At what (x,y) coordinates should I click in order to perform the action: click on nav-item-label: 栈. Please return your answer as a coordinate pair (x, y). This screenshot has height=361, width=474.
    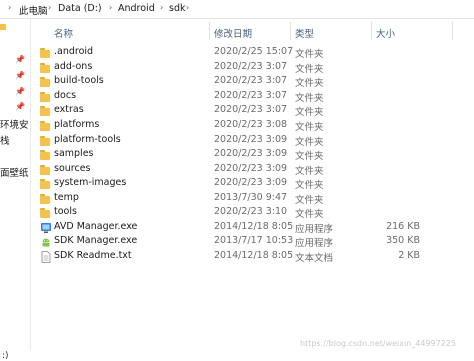
    Looking at the image, I should click on (5, 140).